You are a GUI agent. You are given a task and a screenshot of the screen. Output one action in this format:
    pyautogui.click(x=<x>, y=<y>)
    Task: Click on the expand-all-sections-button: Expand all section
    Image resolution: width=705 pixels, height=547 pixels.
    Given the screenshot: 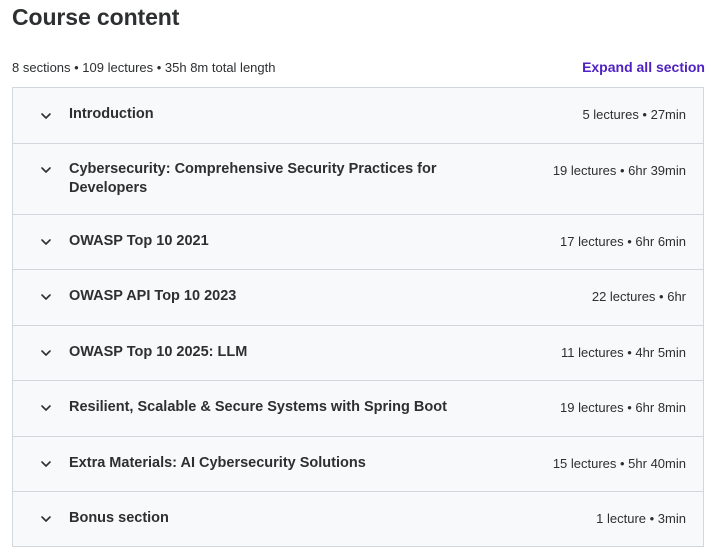 What is the action you would take?
    pyautogui.click(x=643, y=67)
    